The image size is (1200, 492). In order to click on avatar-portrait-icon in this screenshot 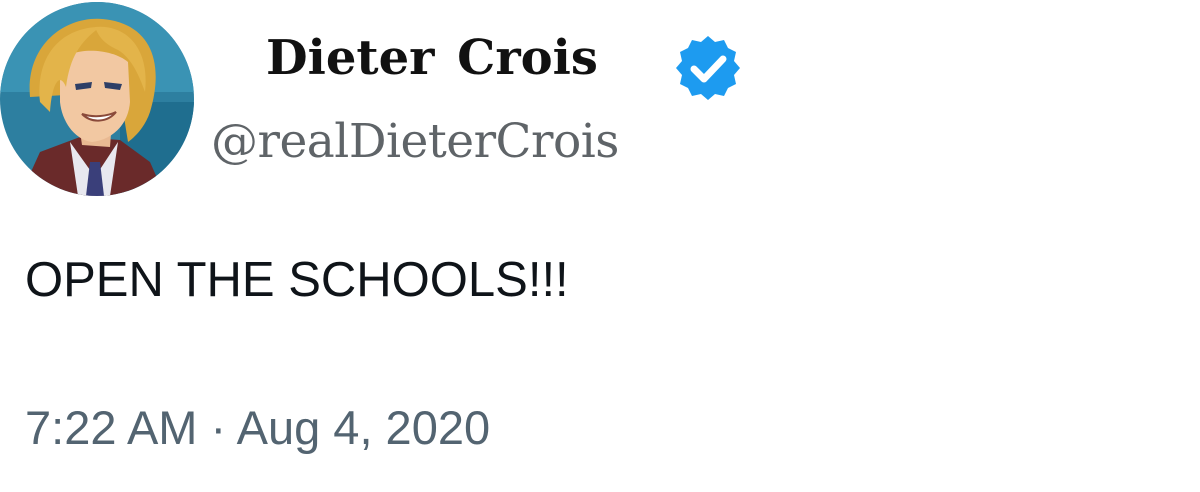, I will do `click(97, 99)`.